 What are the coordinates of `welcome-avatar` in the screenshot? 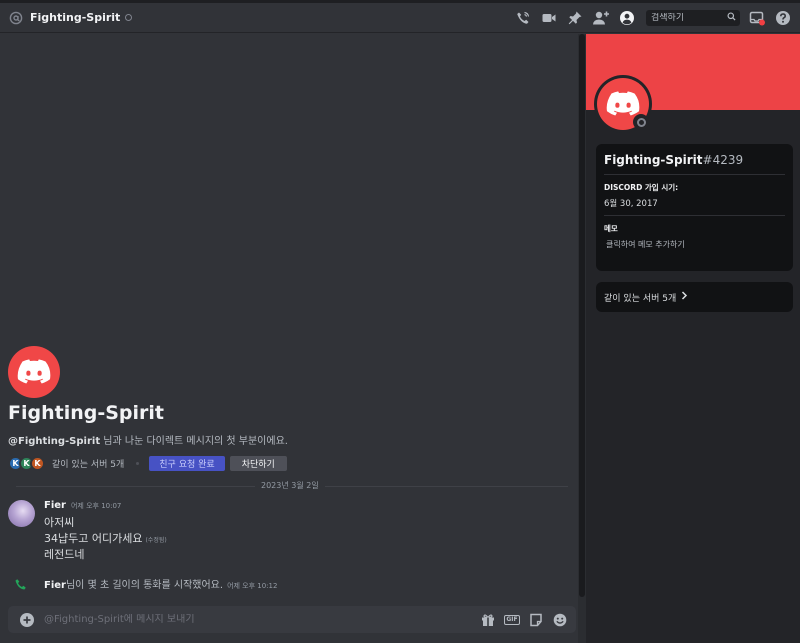 It's located at (34, 372).